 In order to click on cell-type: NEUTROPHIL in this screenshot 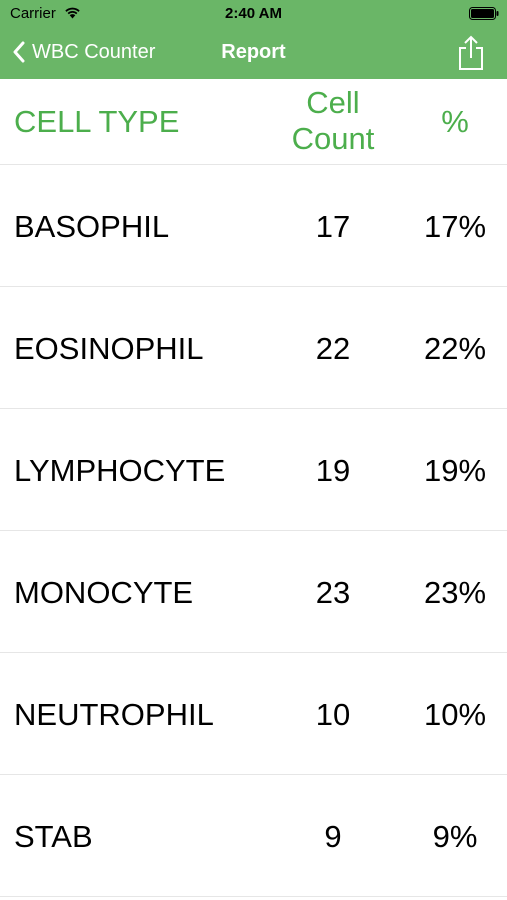, I will do `click(114, 714)`.